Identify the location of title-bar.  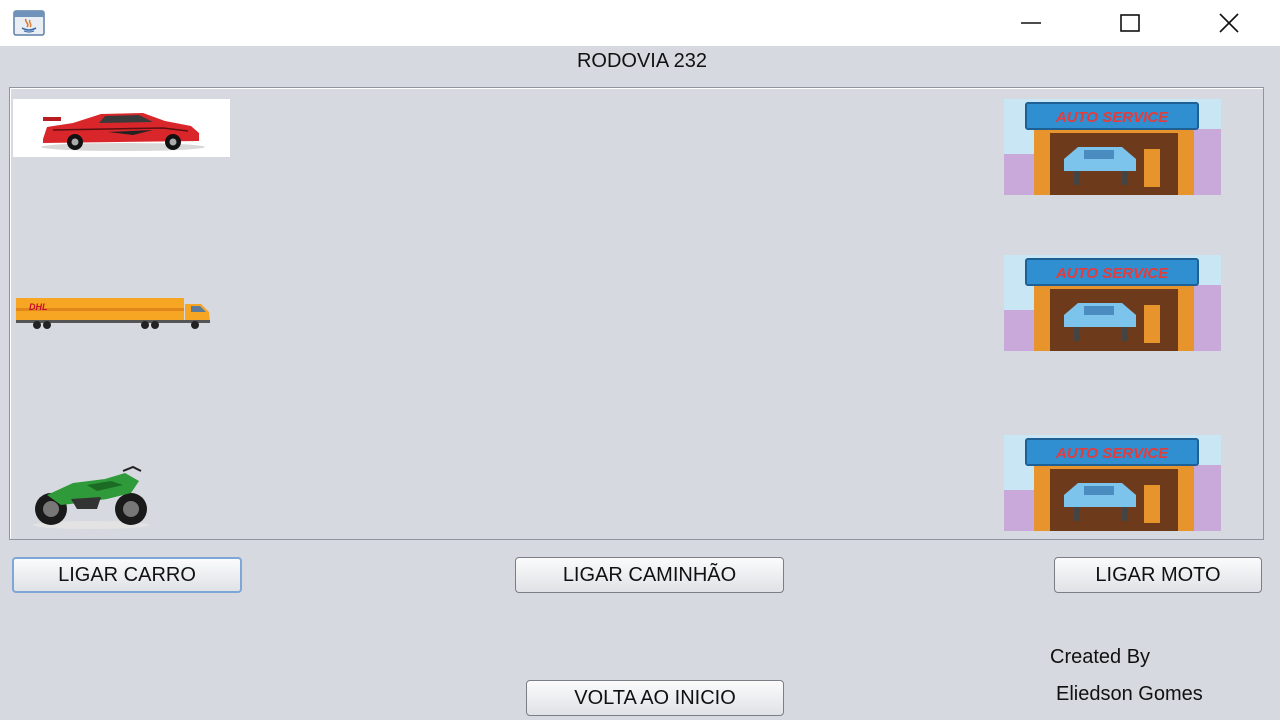
(640, 23).